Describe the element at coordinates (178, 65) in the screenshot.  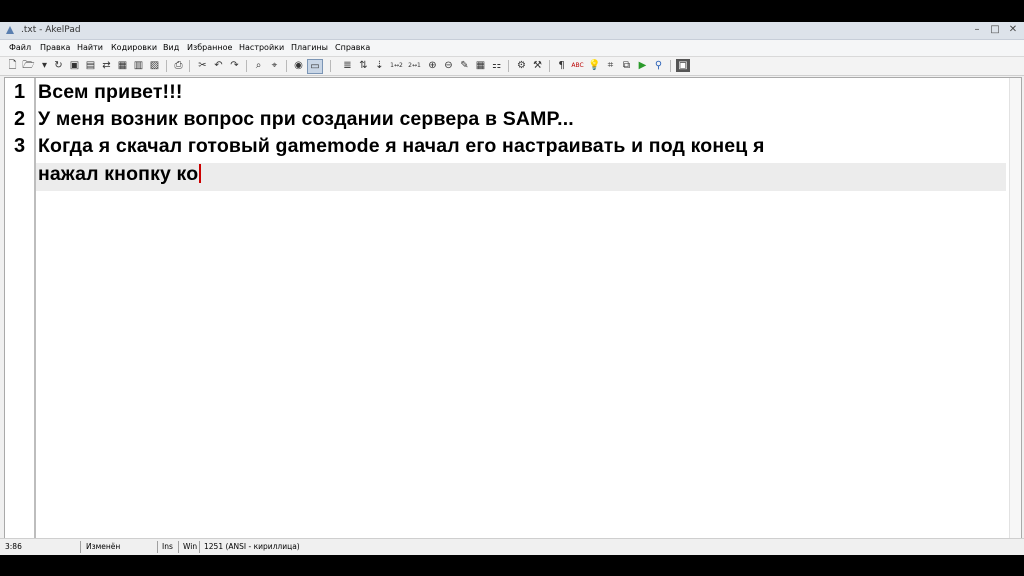
I see `print-icon: ⎙` at that location.